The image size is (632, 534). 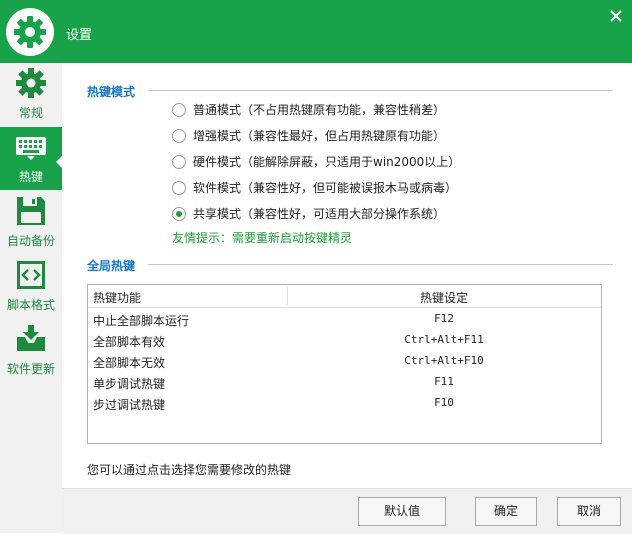 What do you see at coordinates (179, 214) in the screenshot?
I see `radio-button-checked` at bounding box center [179, 214].